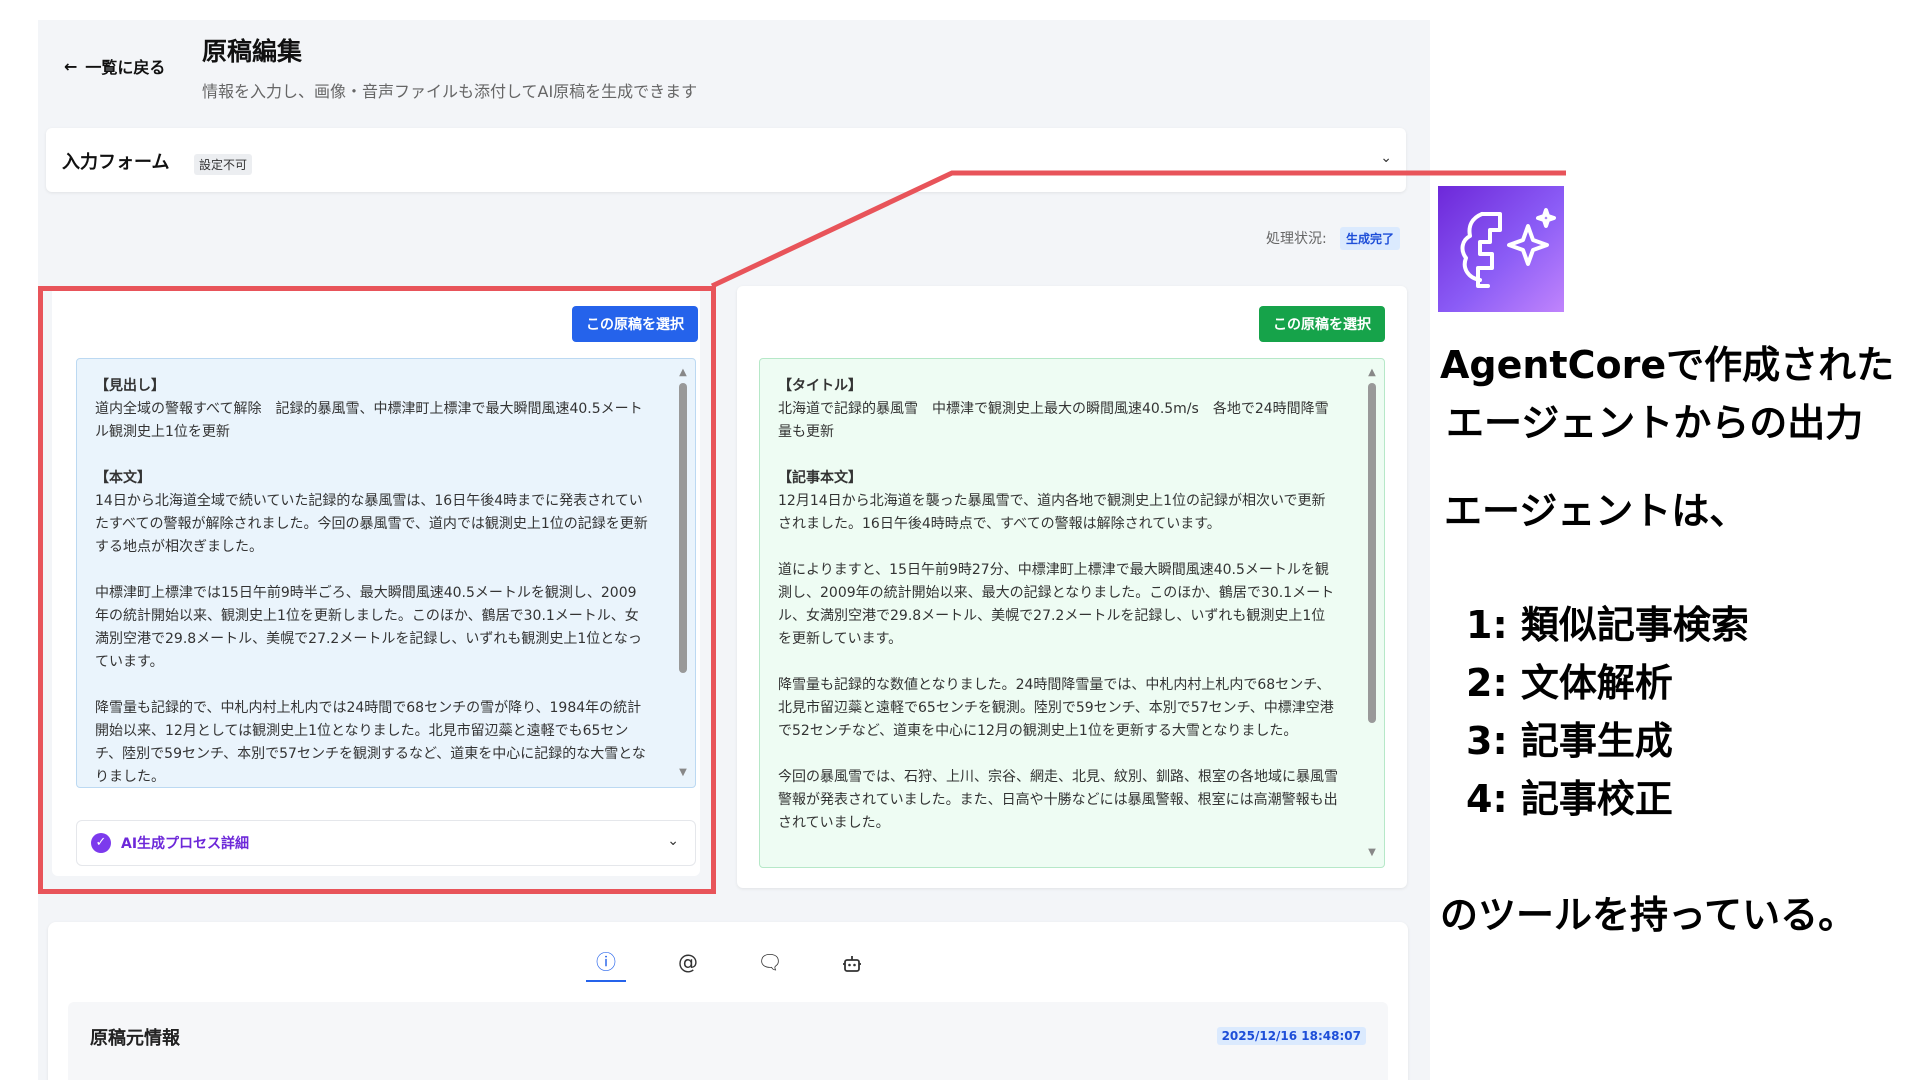 This screenshot has width=1920, height=1080. What do you see at coordinates (1569, 741) in the screenshot?
I see `annotation-tool-3: 3: 記事生成` at bounding box center [1569, 741].